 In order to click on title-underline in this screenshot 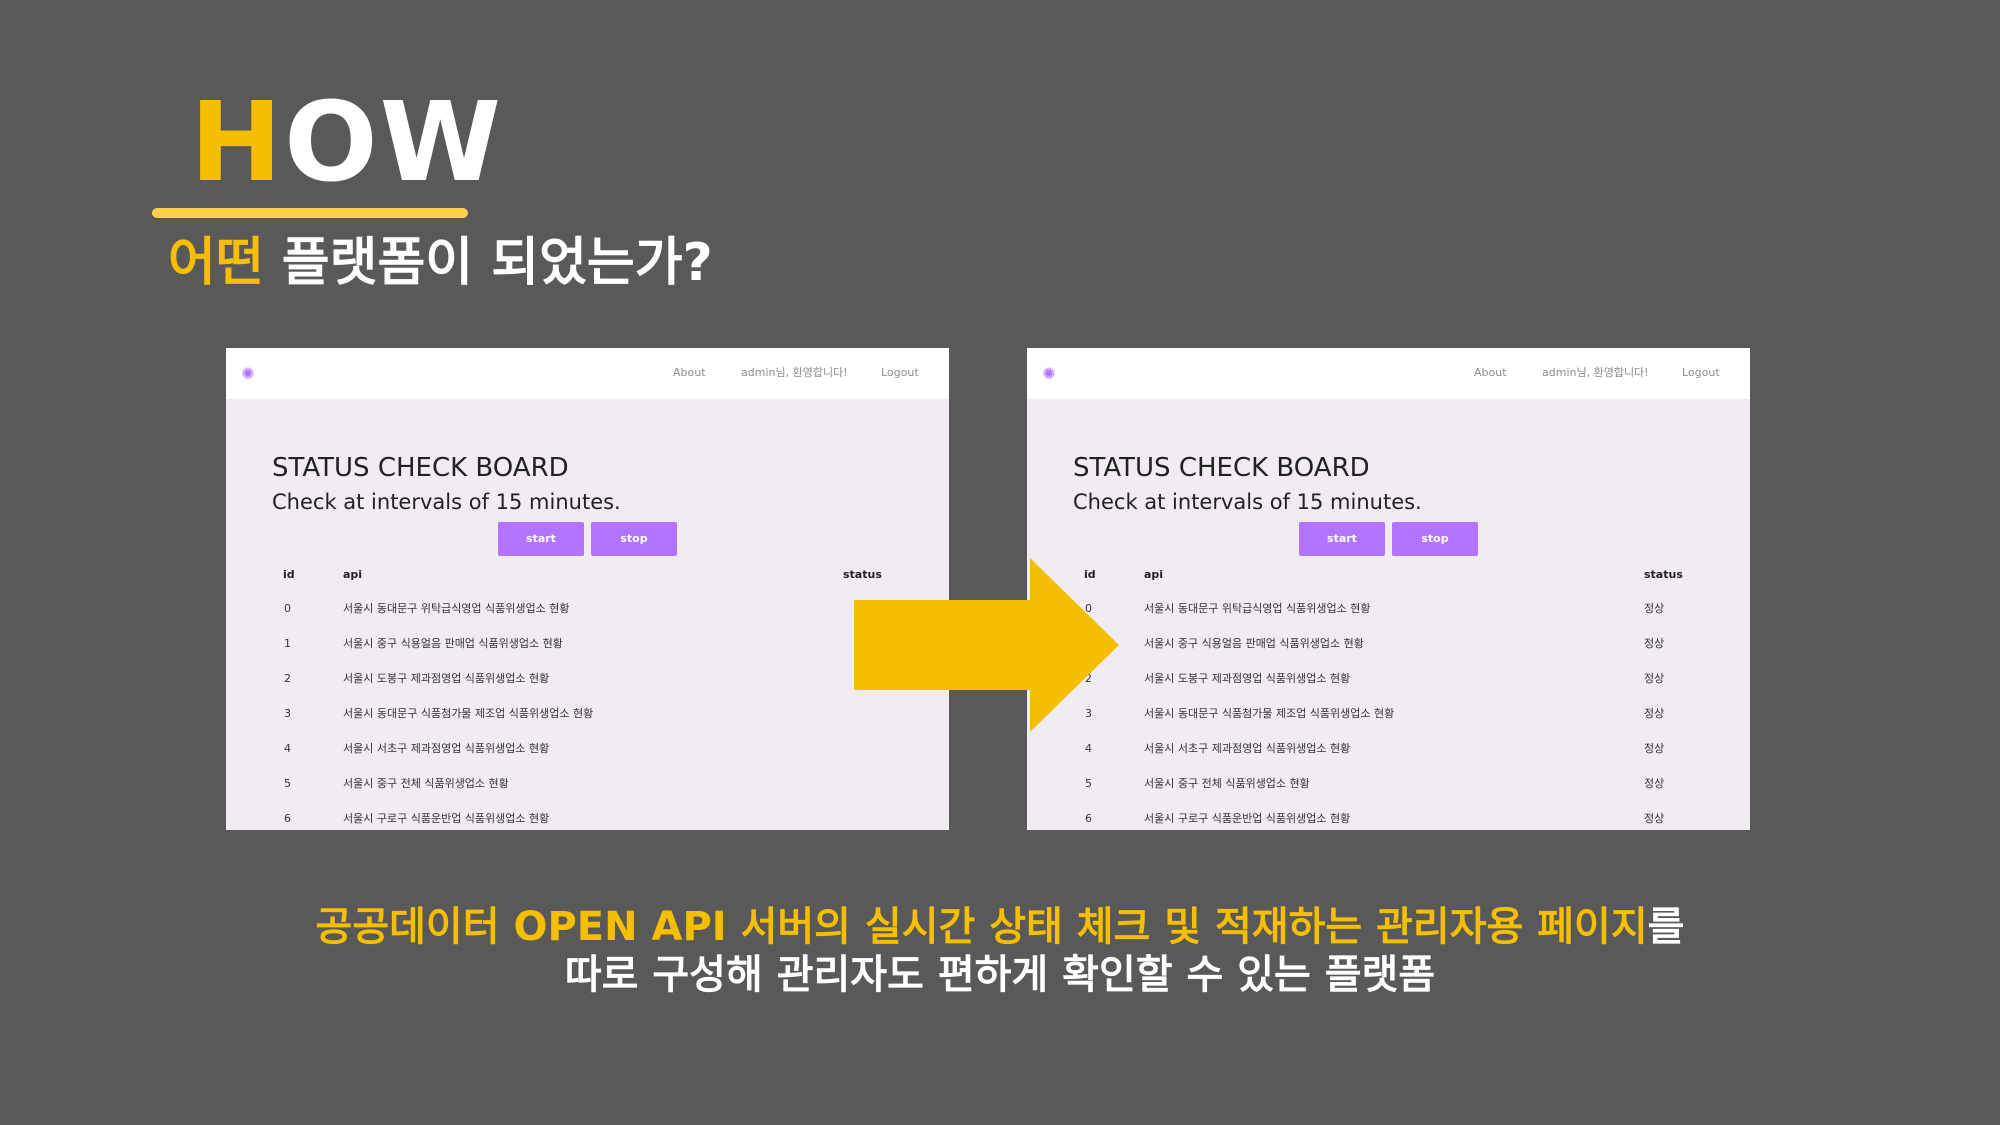, I will do `click(310, 213)`.